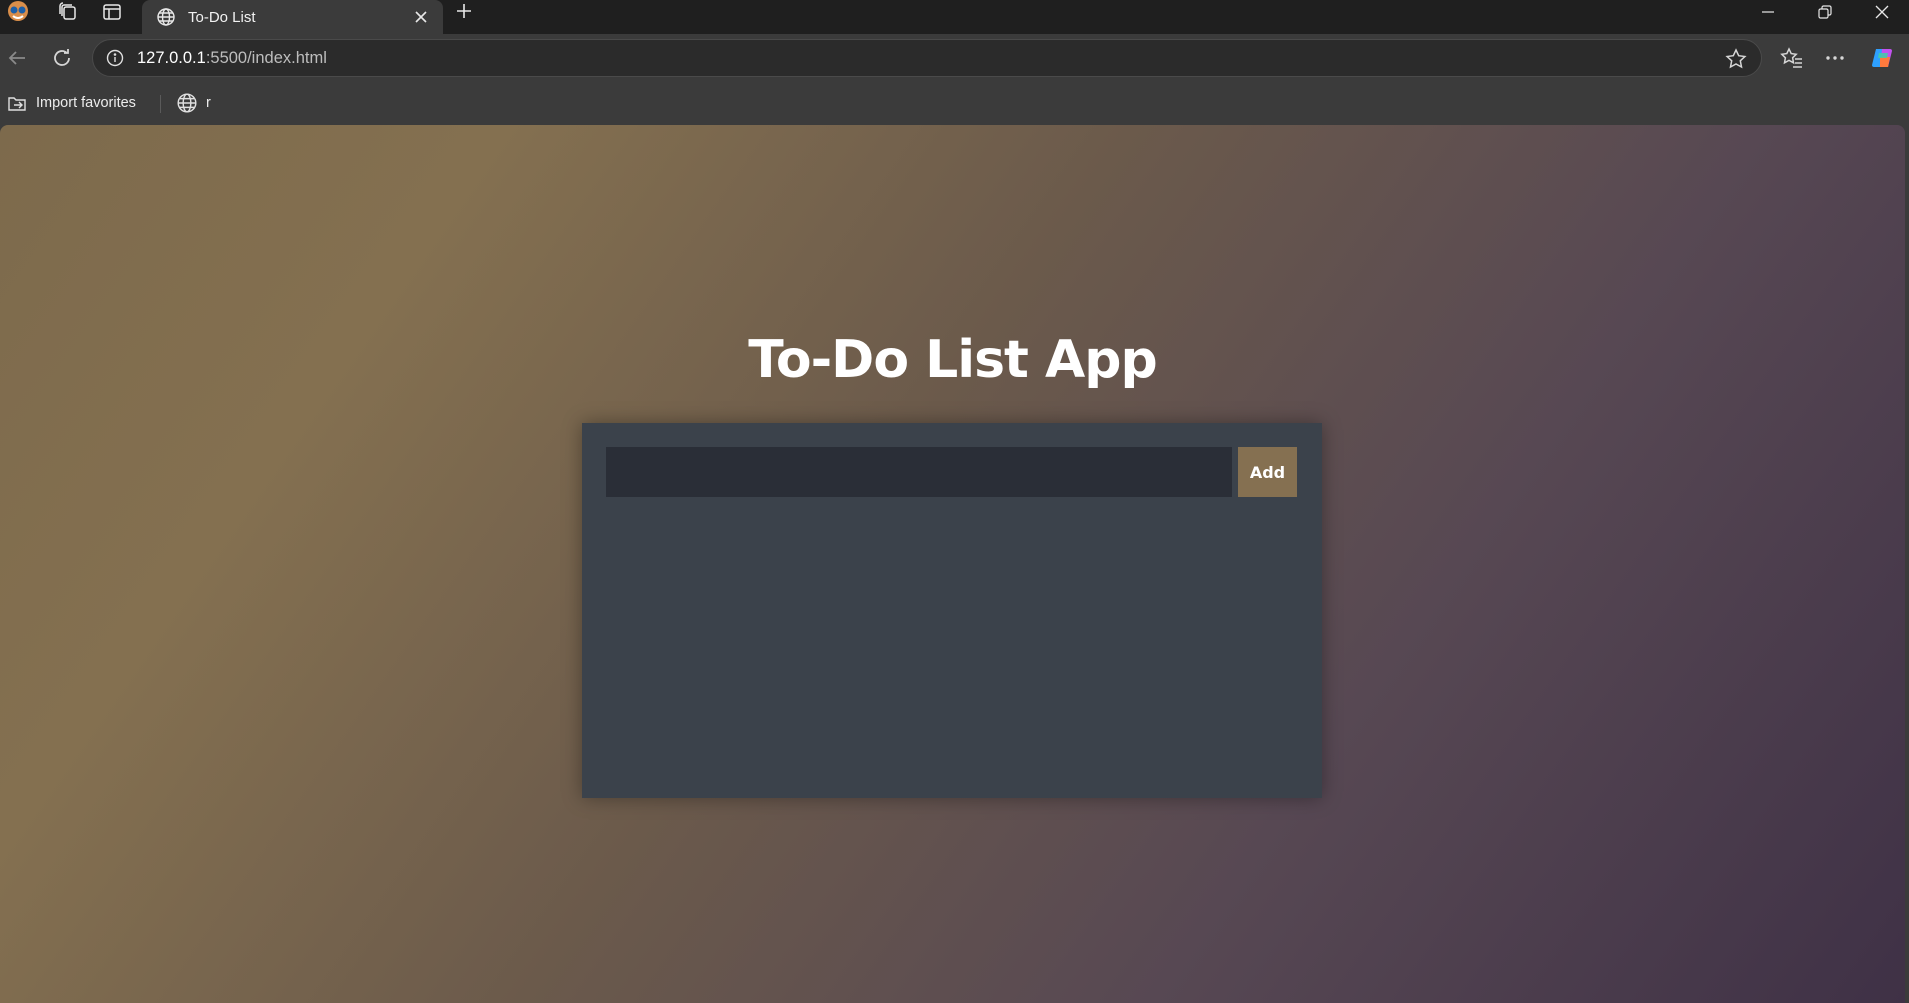 This screenshot has height=1003, width=1909. I want to click on more-menu-icon, so click(1835, 58).